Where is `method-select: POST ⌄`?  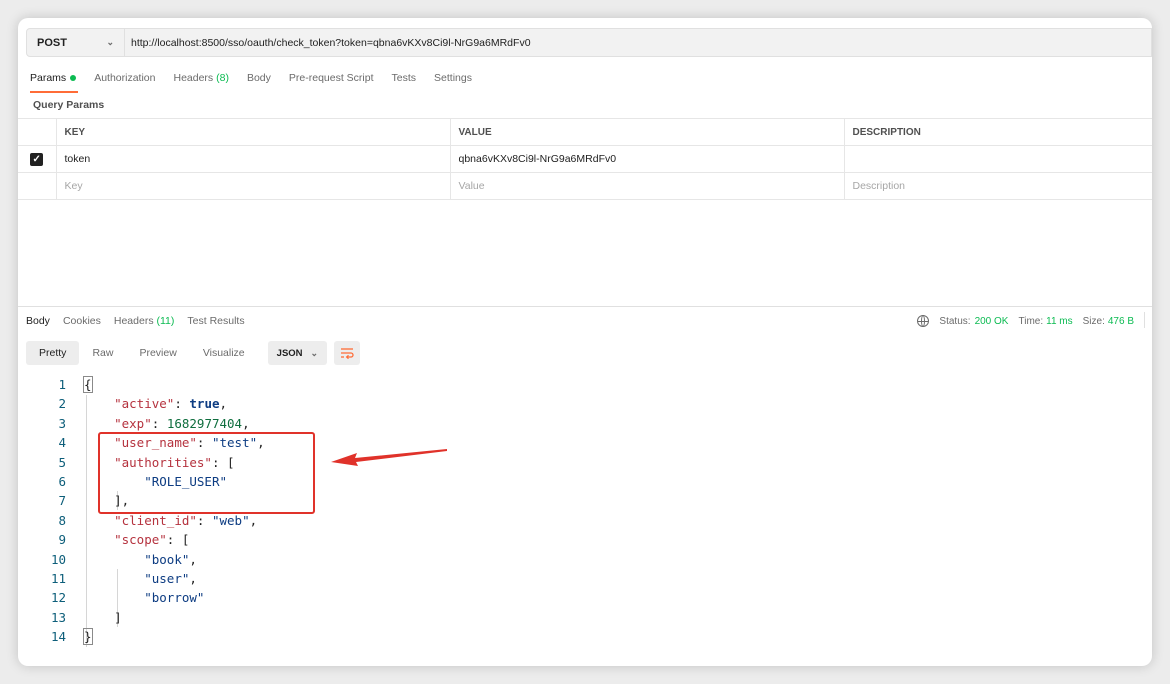 method-select: POST ⌄ is located at coordinates (76, 42).